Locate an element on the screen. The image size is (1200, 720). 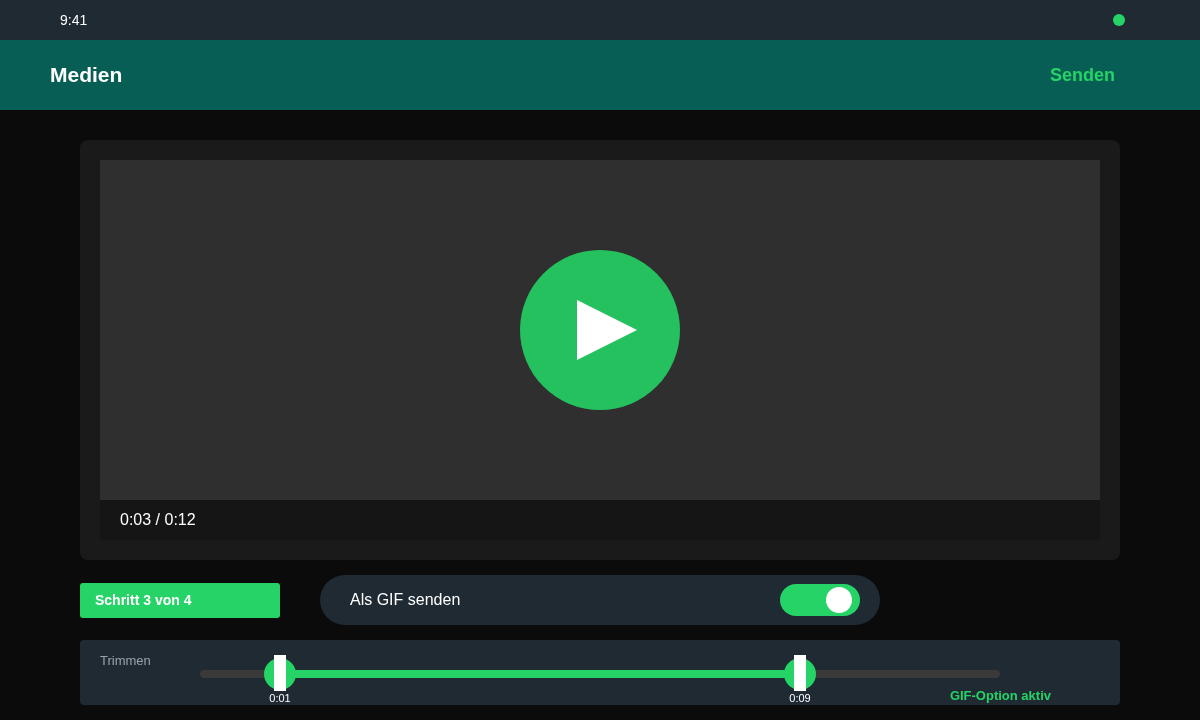
gif-toggle is located at coordinates (820, 600).